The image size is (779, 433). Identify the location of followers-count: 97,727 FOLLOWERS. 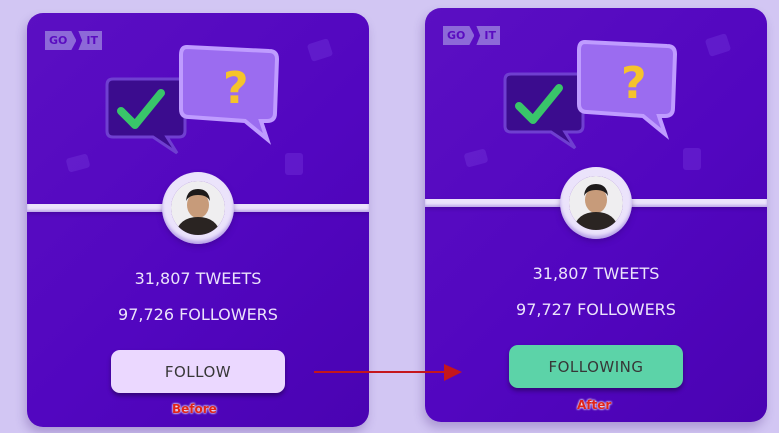
(596, 309).